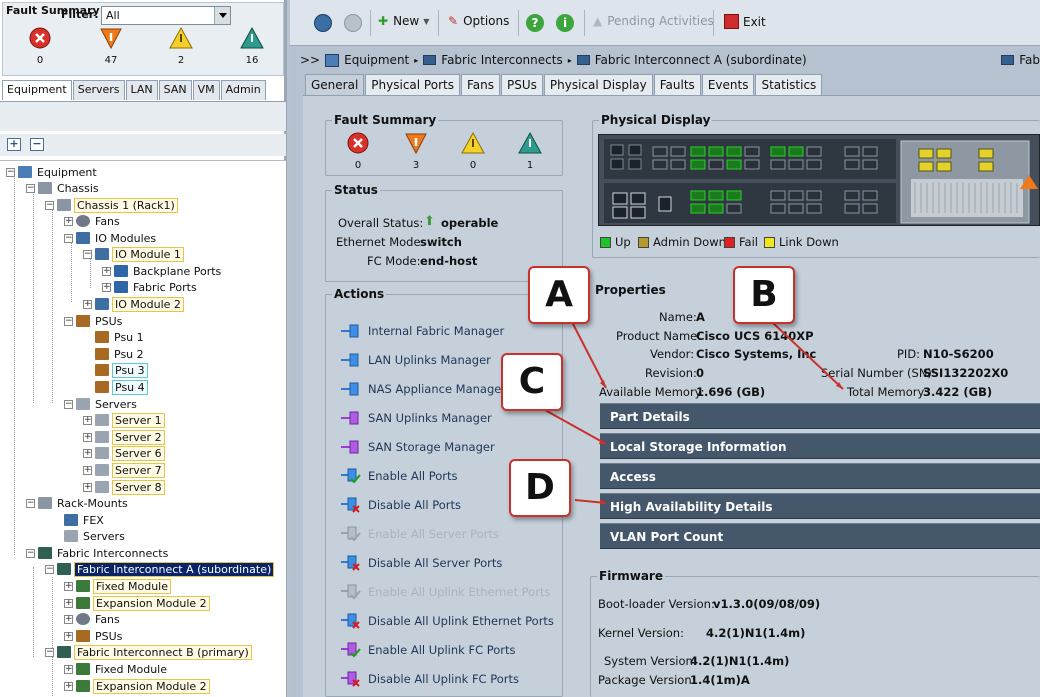 The height and width of the screenshot is (697, 1040). Describe the element at coordinates (559, 295) in the screenshot. I see `callout-a: A` at that location.